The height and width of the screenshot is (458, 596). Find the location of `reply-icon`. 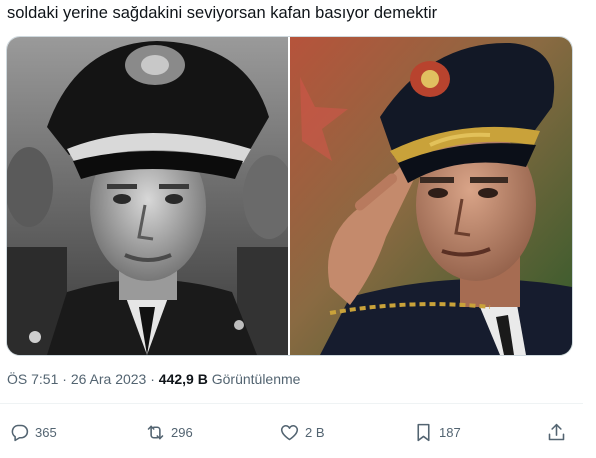

reply-icon is located at coordinates (19, 432).